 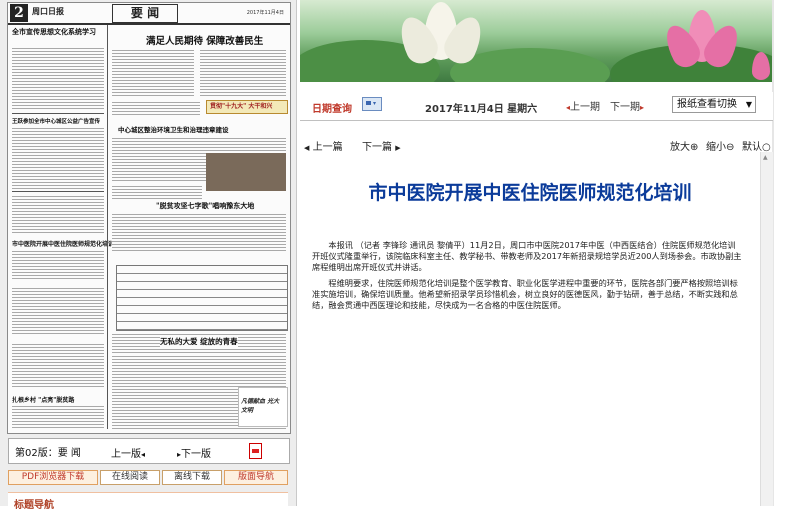 I want to click on white-lotus-flower, so click(x=441, y=35).